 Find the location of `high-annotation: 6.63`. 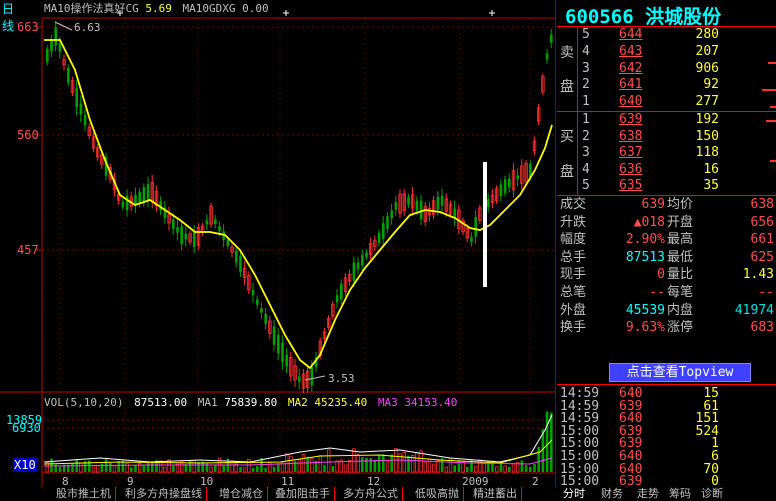

high-annotation: 6.63 is located at coordinates (87, 27).